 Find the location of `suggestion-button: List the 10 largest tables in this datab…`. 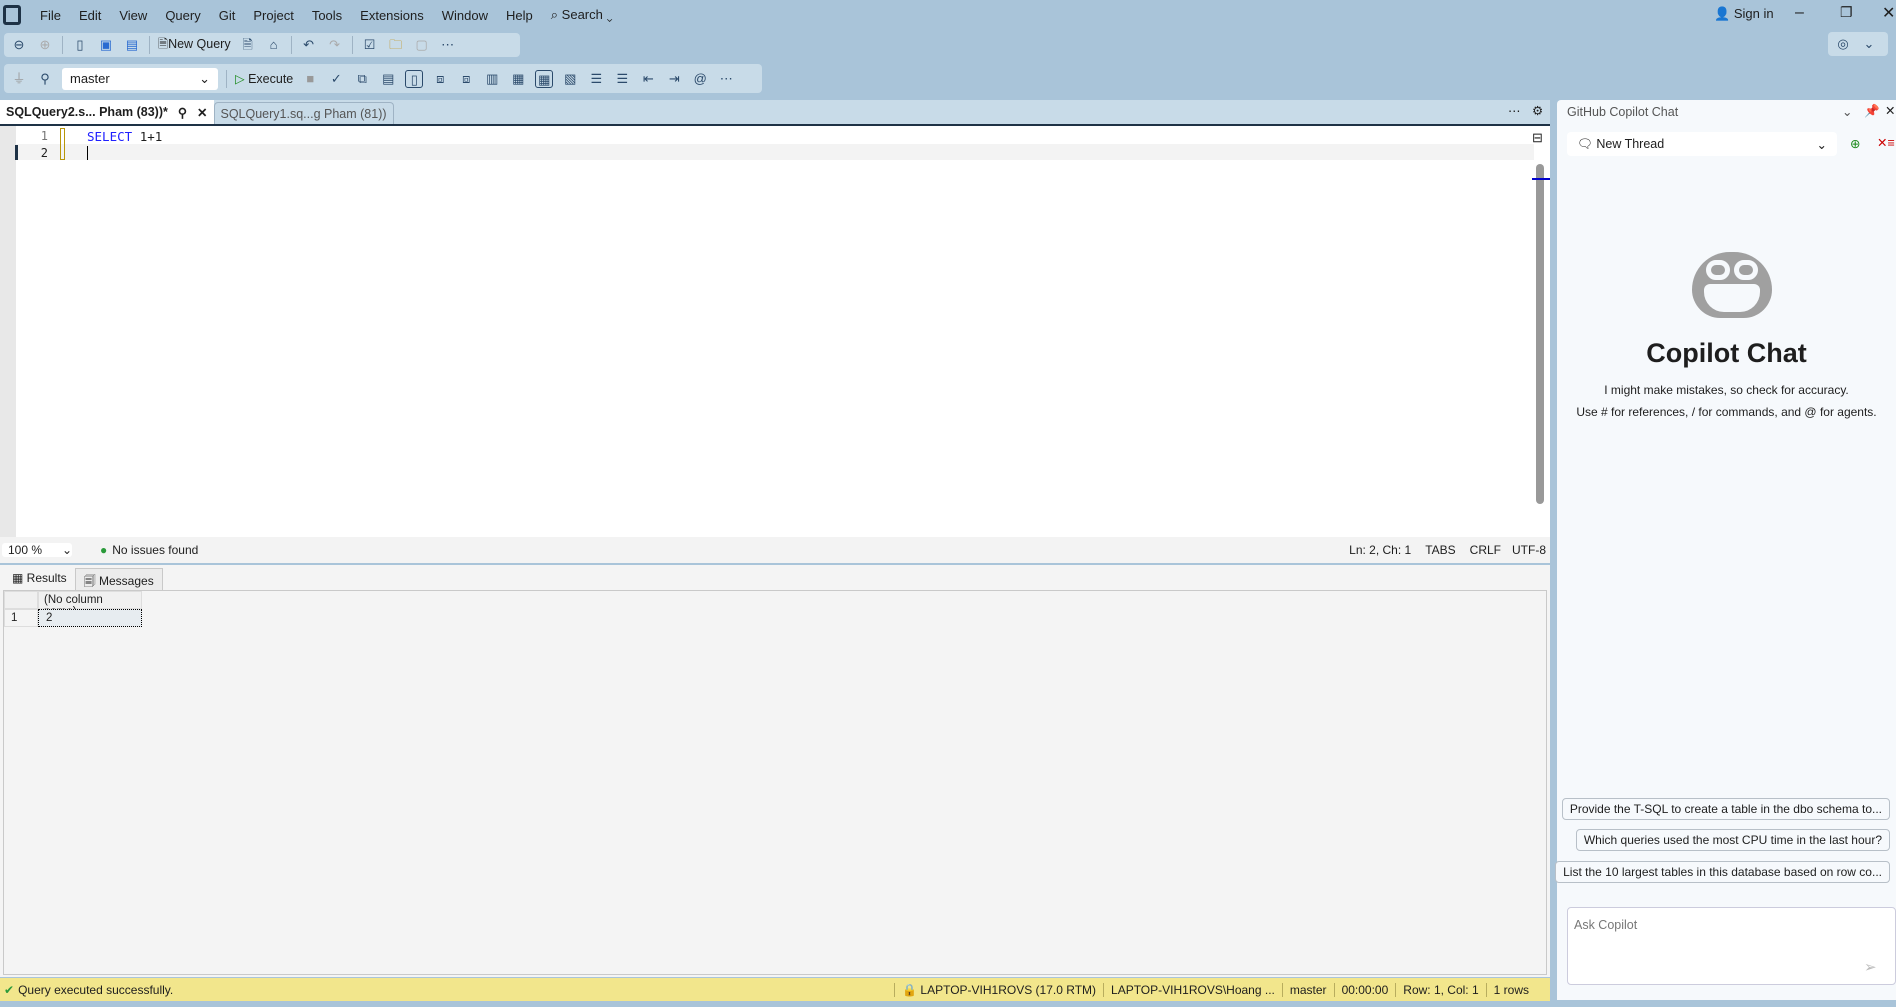

suggestion-button: List the 10 largest tables in this datab… is located at coordinates (1722, 872).